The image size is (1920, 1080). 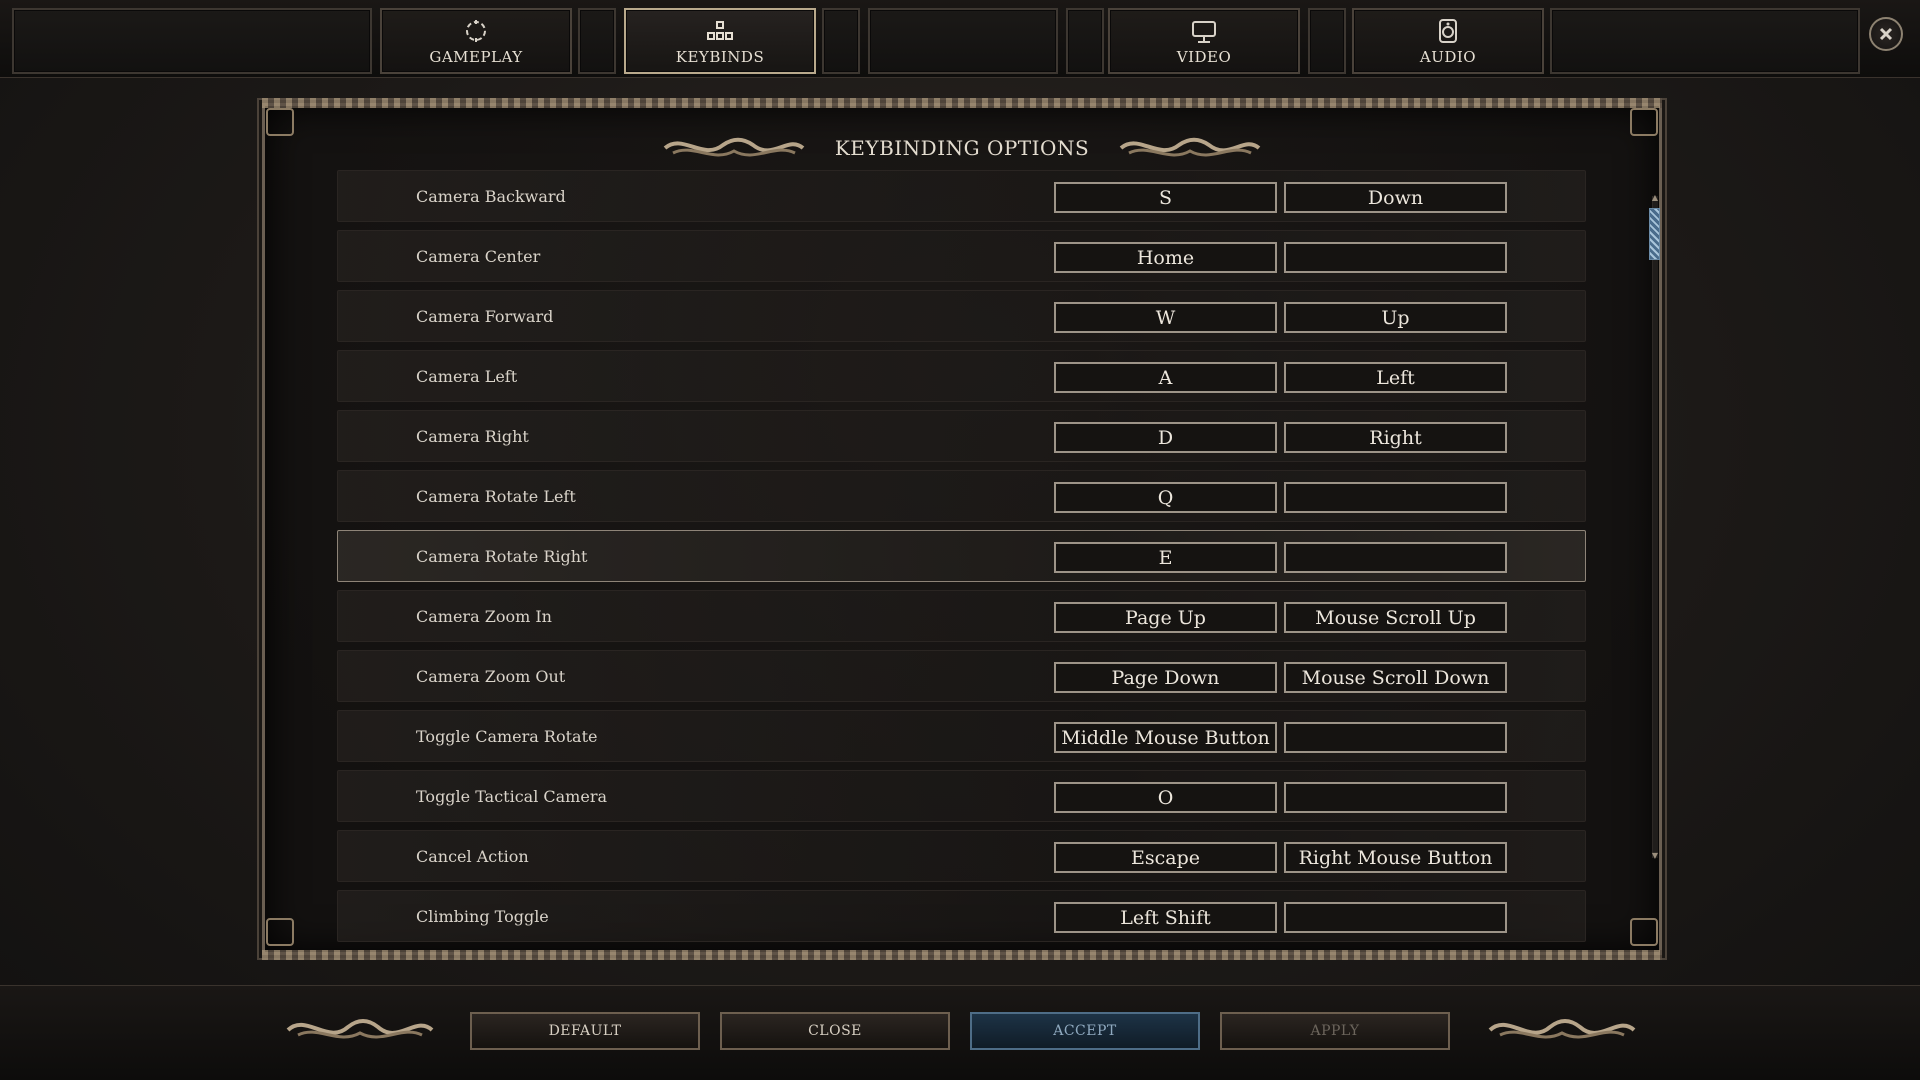 I want to click on action-label: Camera Rotate Left, so click(x=496, y=496).